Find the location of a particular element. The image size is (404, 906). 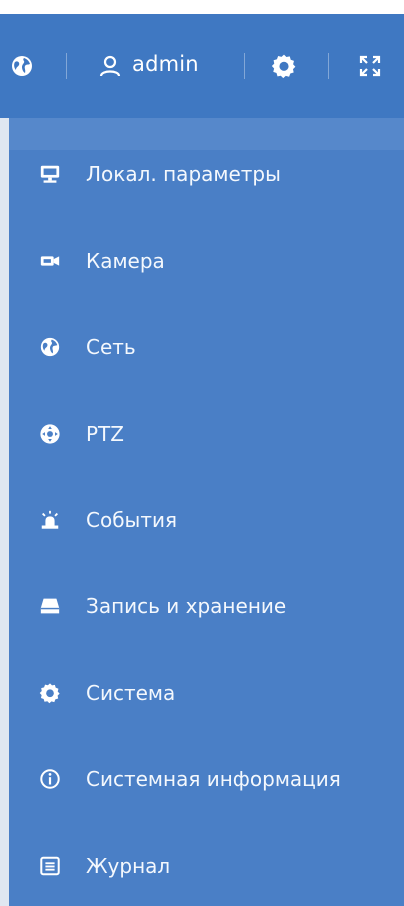

menu-item-log: Журнал is located at coordinates (206, 866).